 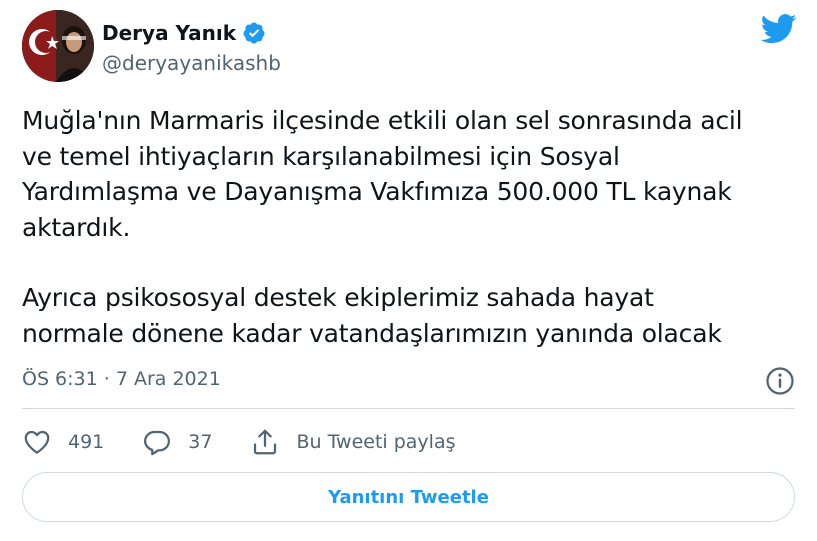 What do you see at coordinates (37, 442) in the screenshot?
I see `heart-icon` at bounding box center [37, 442].